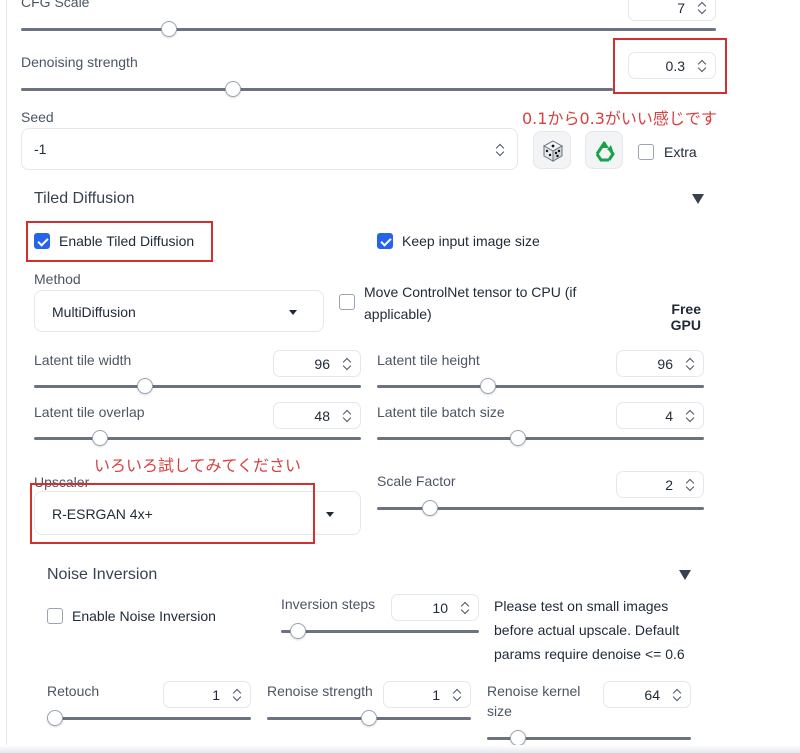 This screenshot has height=753, width=800. Describe the element at coordinates (328, 604) in the screenshot. I see `inversion-steps-label: Inversion steps` at that location.